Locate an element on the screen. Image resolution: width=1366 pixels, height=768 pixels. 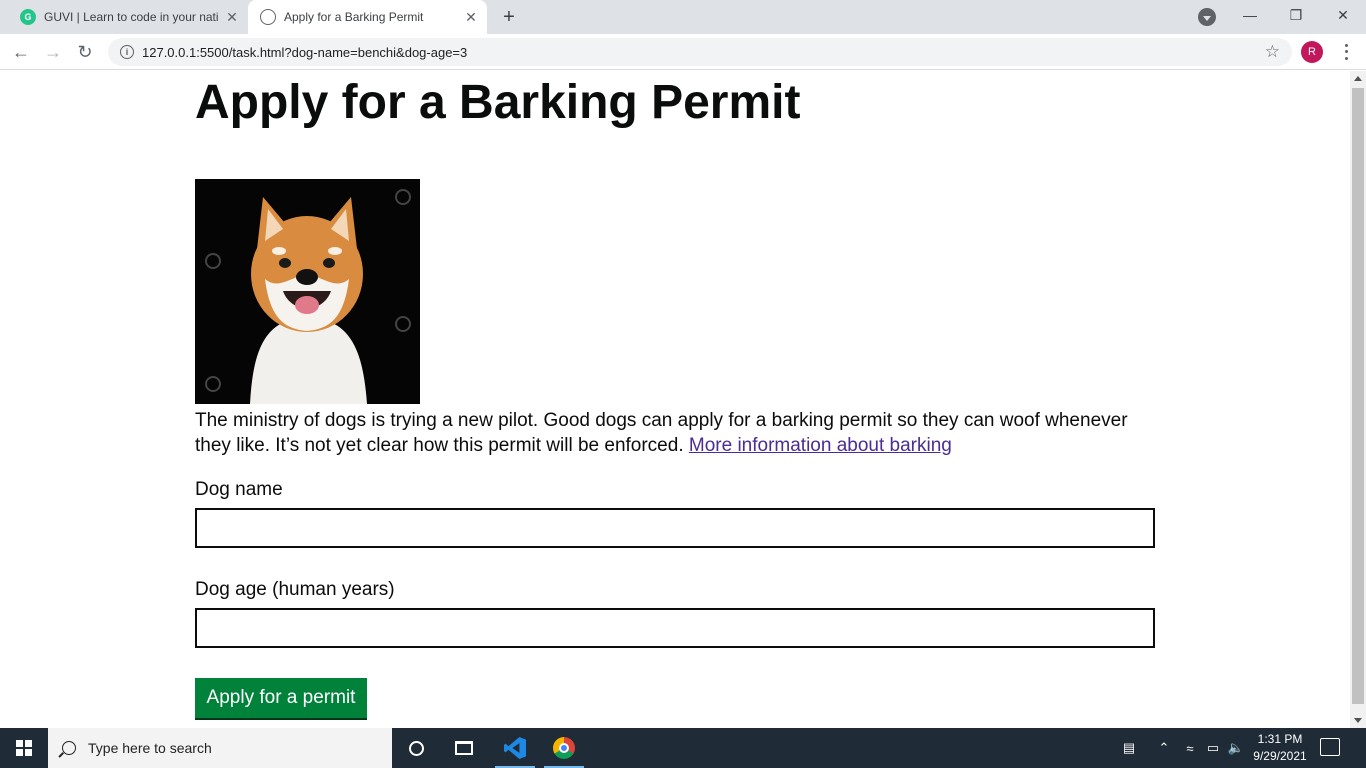
tab-title: GUVI | Learn to code in your nati is located at coordinates (131, 17).